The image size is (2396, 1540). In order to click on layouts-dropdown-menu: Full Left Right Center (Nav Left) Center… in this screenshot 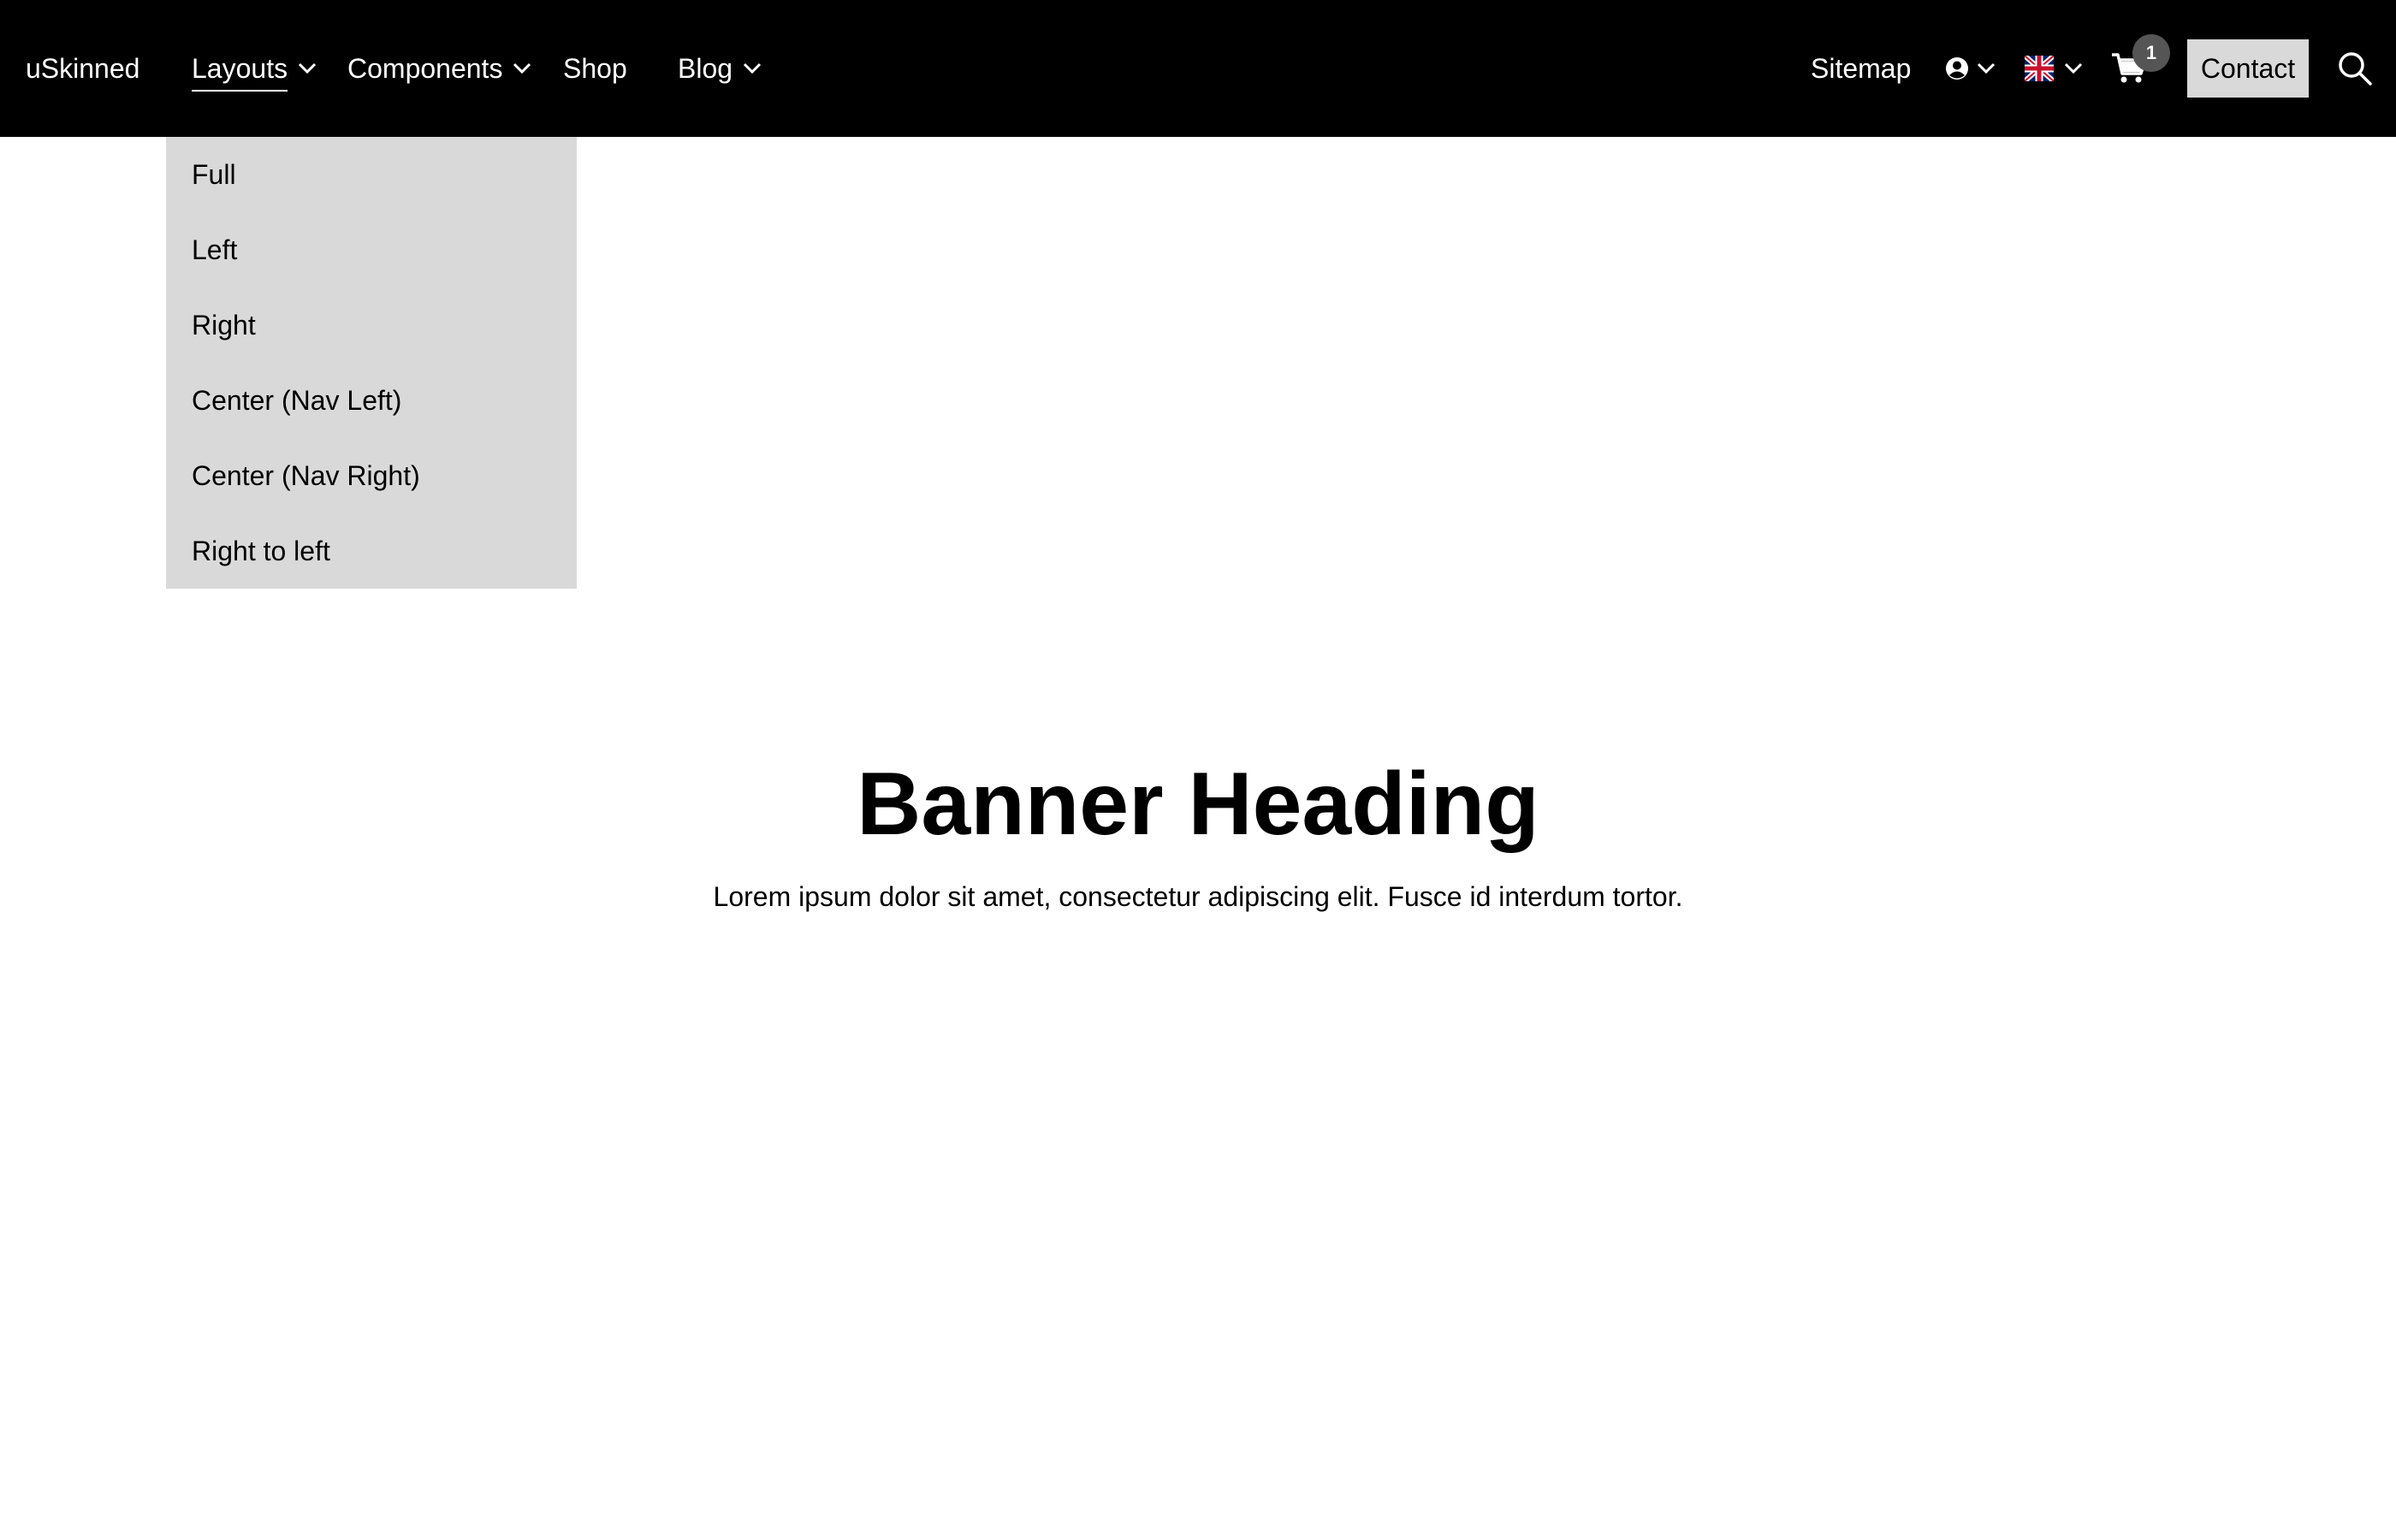, I will do `click(372, 363)`.